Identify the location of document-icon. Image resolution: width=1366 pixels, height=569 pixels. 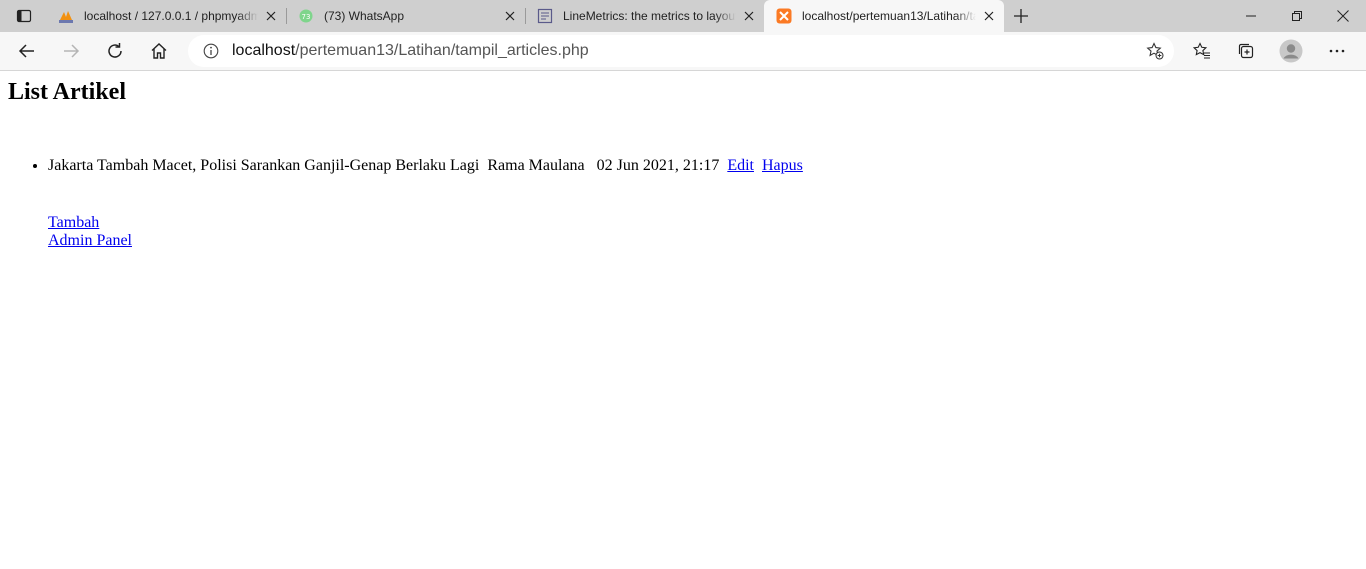
(545, 16).